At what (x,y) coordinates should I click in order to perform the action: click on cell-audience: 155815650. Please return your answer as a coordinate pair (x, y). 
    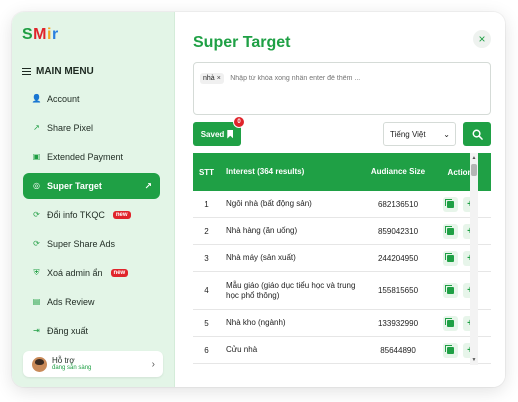
    Looking at the image, I should click on (398, 290).